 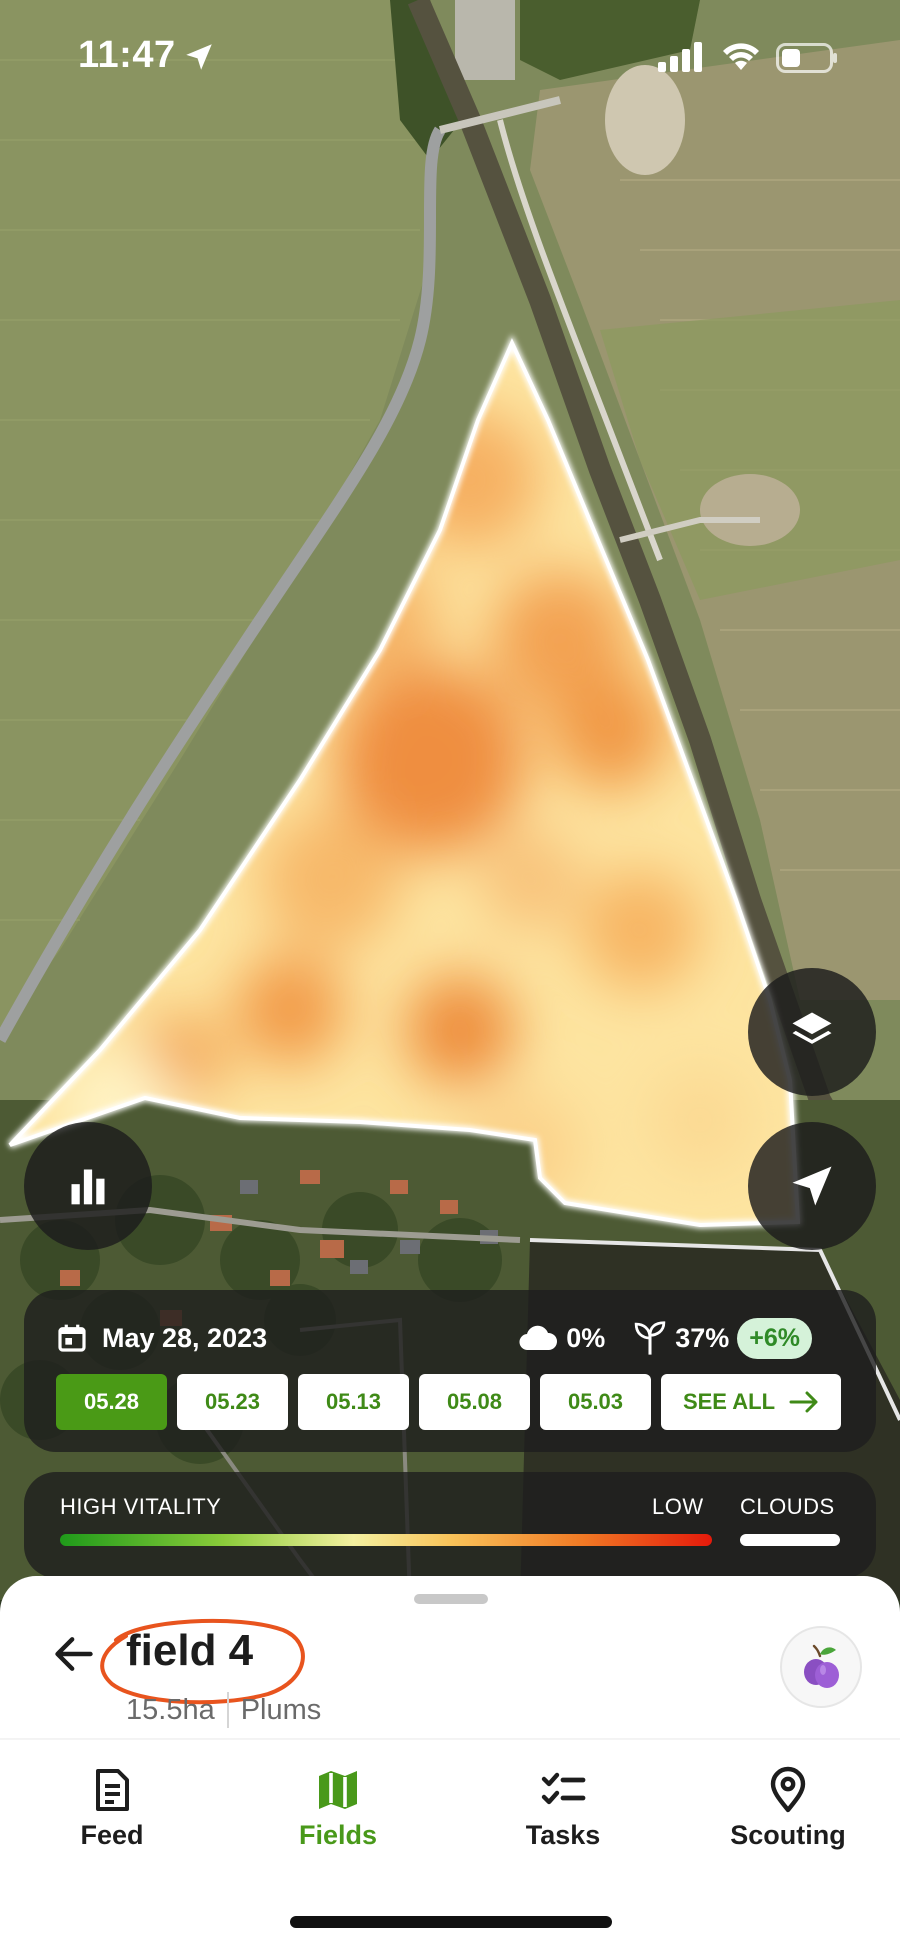 What do you see at coordinates (281, 1709) in the screenshot?
I see `field-crop: Plums` at bounding box center [281, 1709].